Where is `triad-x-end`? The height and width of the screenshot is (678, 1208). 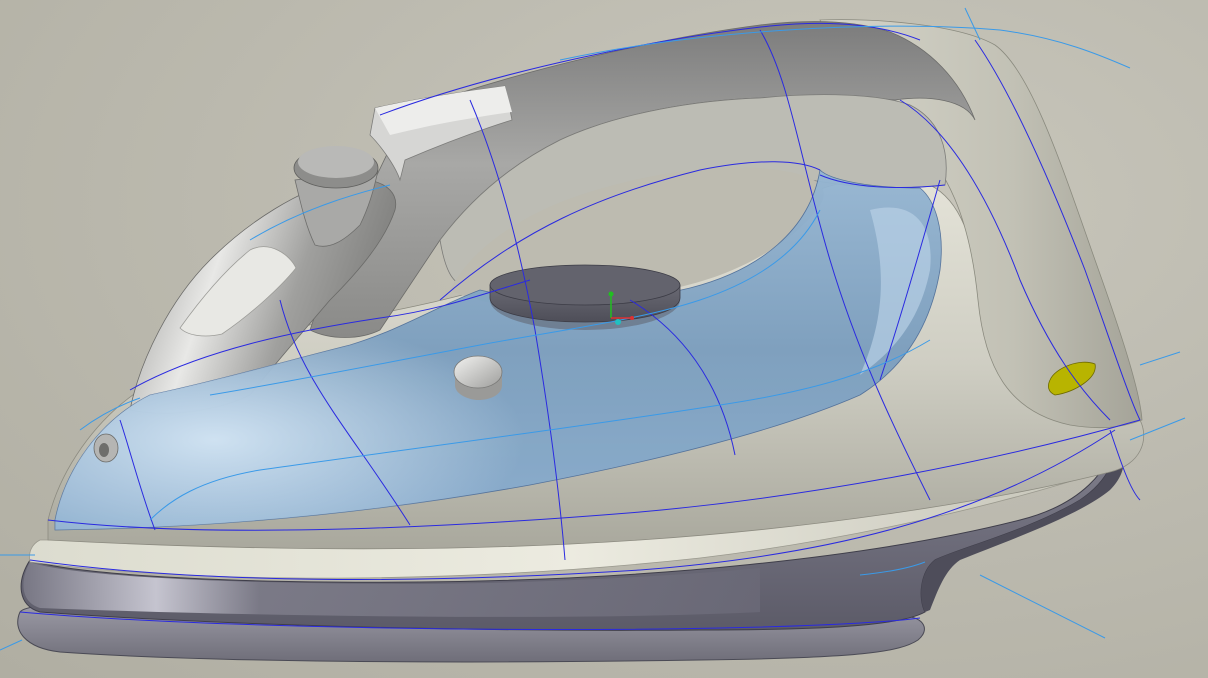
triad-x-end is located at coordinates (632, 318).